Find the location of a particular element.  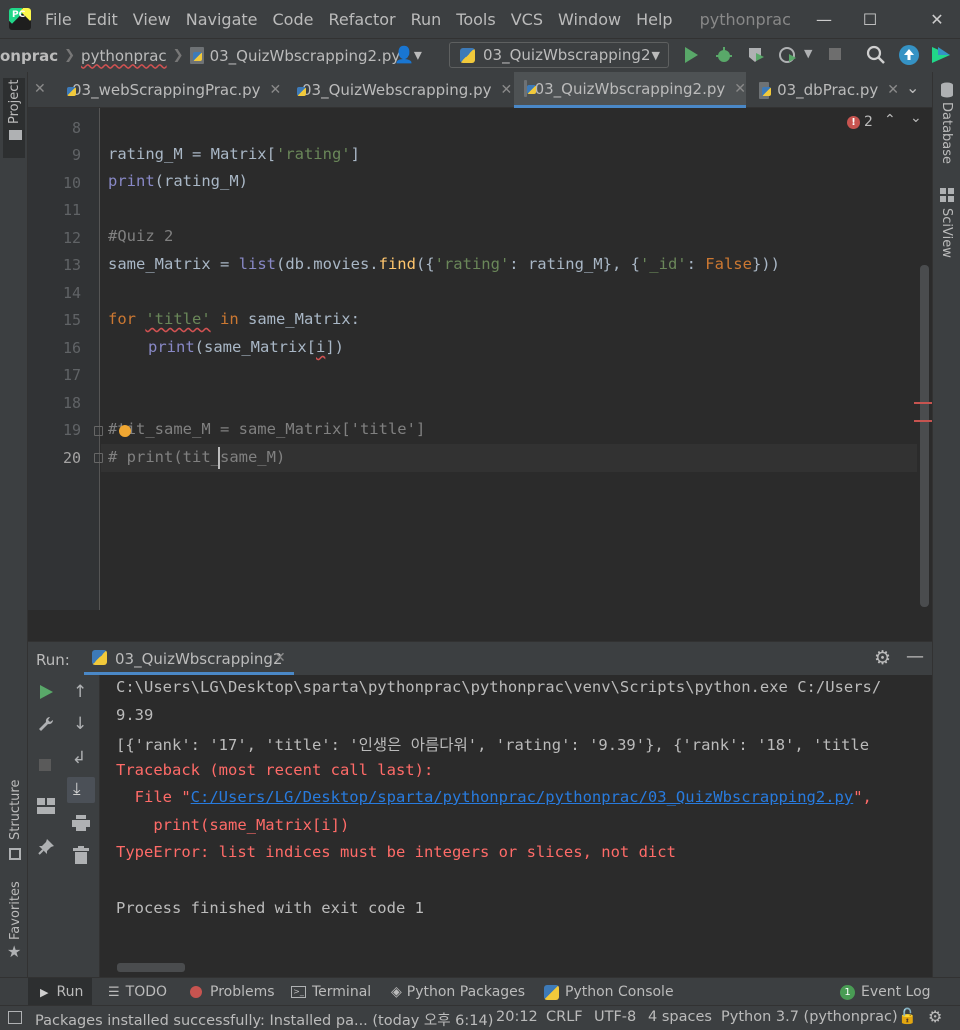

file-encoding: UTF-8 is located at coordinates (615, 1017).